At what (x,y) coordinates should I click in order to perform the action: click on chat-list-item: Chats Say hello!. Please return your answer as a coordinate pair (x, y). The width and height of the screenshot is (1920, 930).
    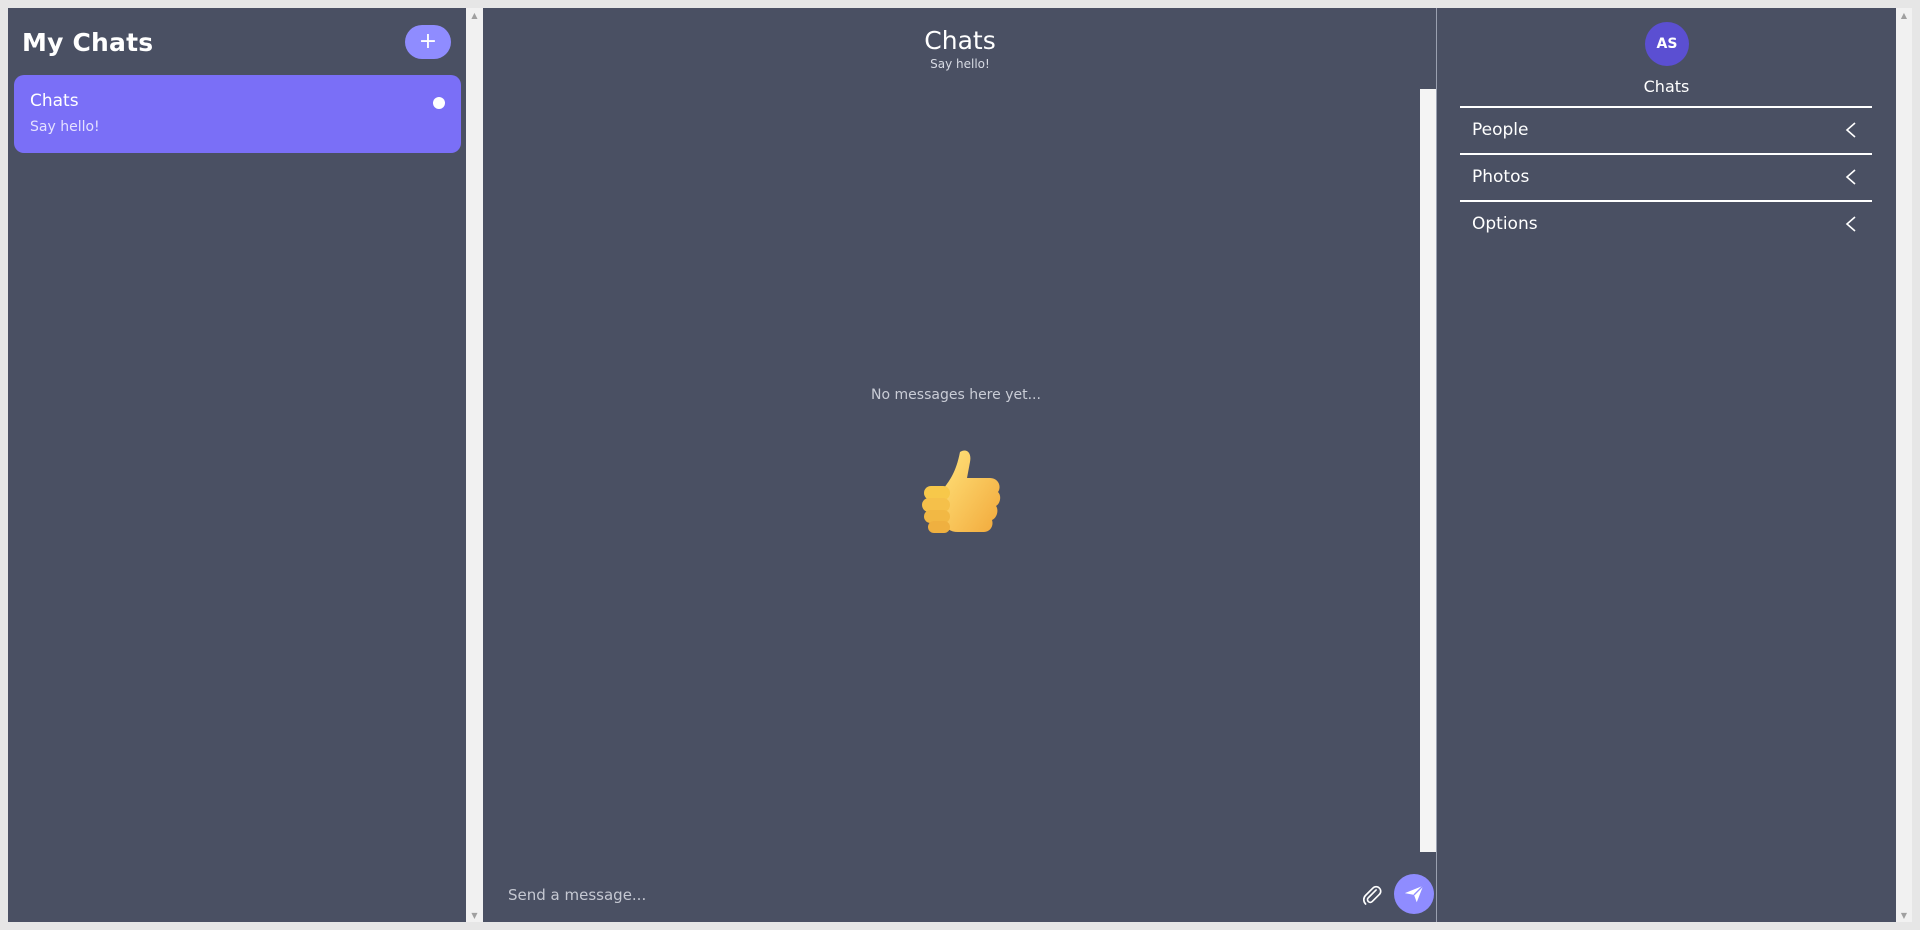
    Looking at the image, I should click on (237, 114).